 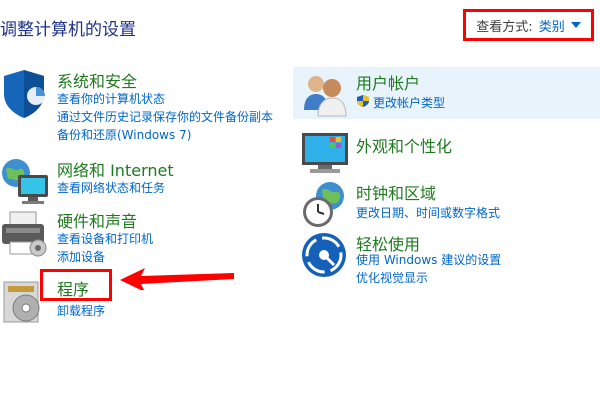 I want to click on category-appearance: 外观和个性化, so click(x=447, y=152).